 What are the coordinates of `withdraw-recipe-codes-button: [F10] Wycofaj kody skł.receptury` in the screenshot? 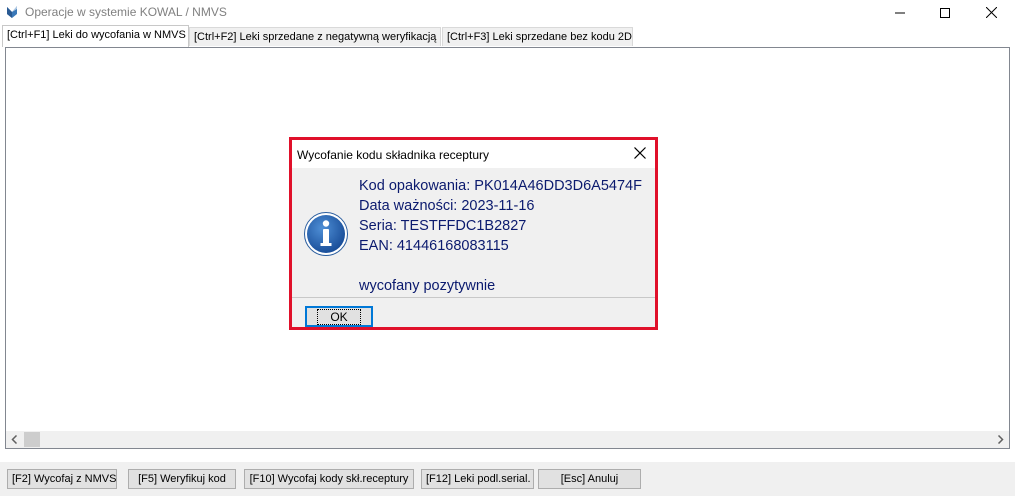 It's located at (329, 479).